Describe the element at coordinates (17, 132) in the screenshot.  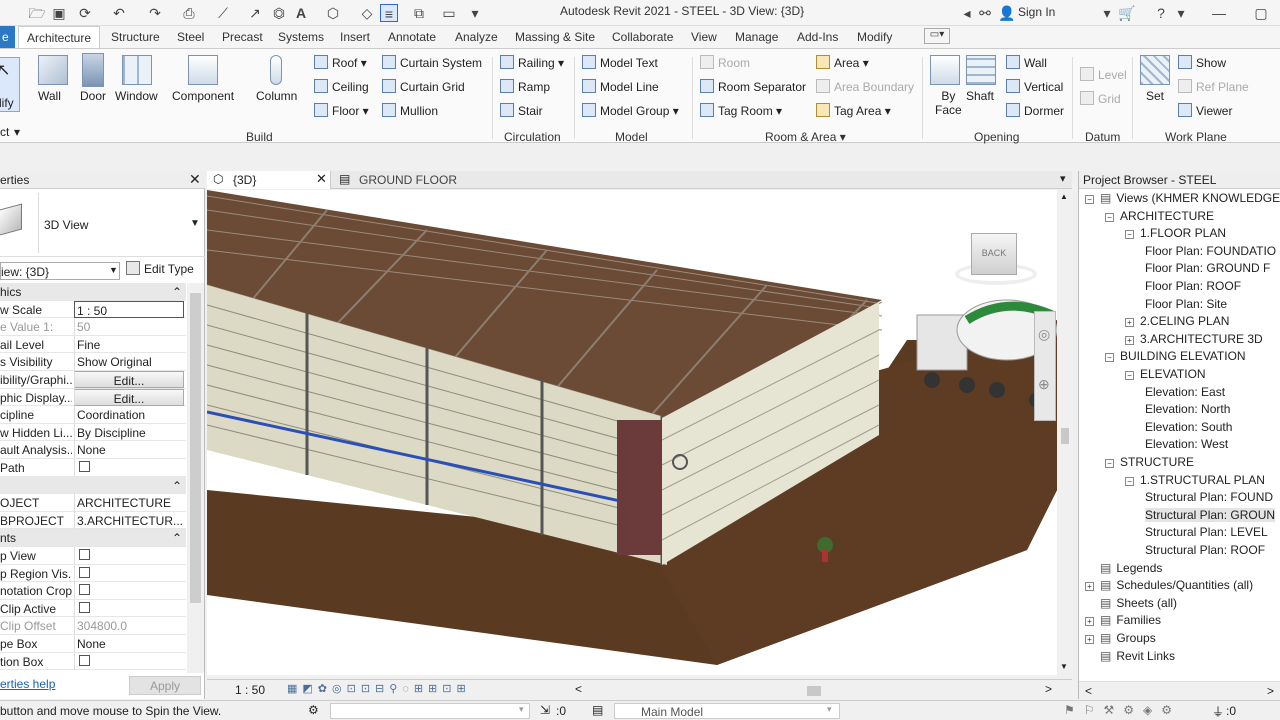
I see `select-dropdown-arrow-icon: ▾` at that location.